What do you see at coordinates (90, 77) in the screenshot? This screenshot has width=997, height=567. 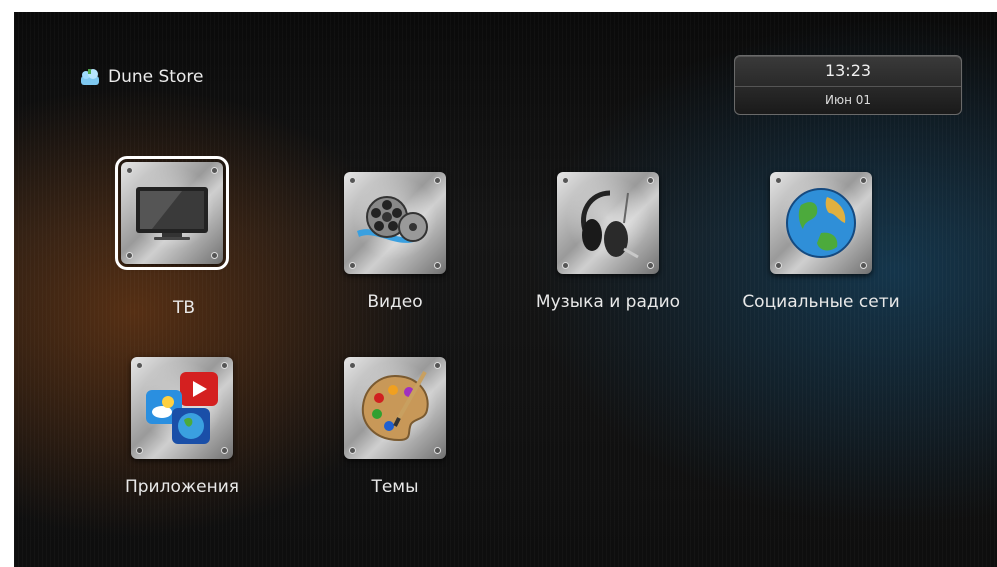 I see `dune-store-icon` at bounding box center [90, 77].